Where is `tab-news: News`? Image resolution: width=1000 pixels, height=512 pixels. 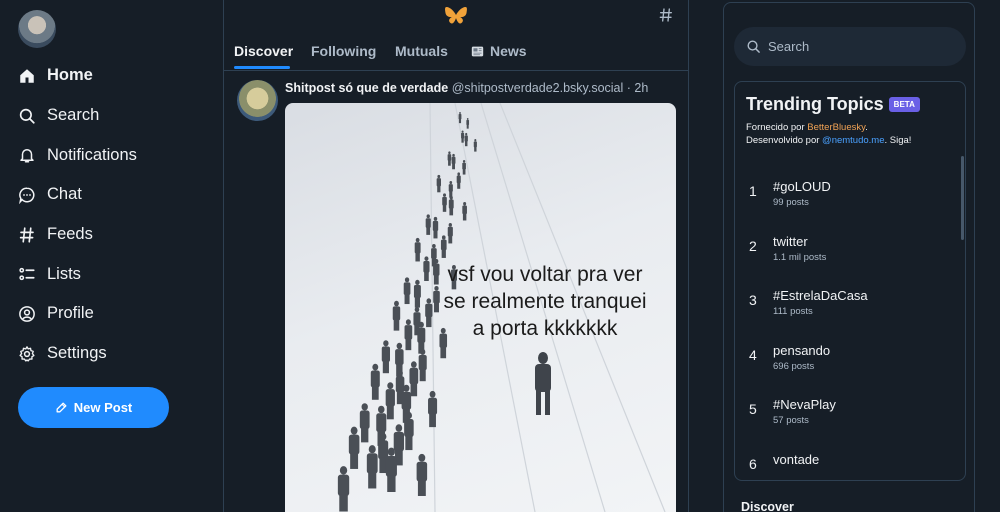
tab-news: News is located at coordinates (499, 51).